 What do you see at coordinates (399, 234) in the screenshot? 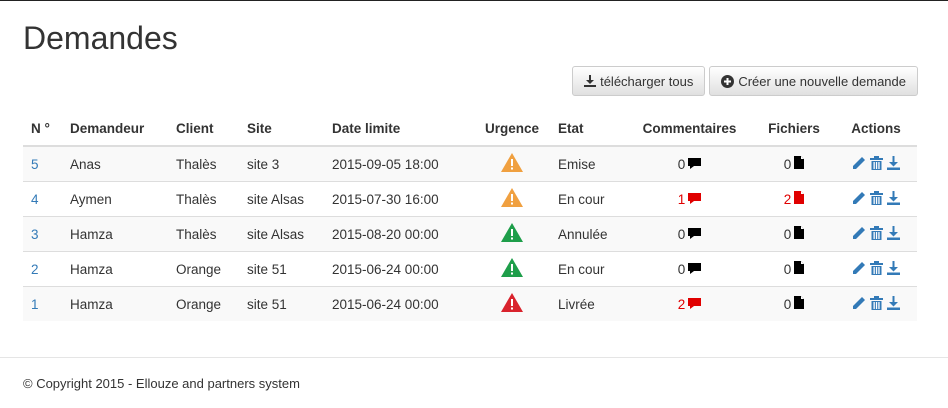
I see `cell-deadline: 2015-08-20 00:00` at bounding box center [399, 234].